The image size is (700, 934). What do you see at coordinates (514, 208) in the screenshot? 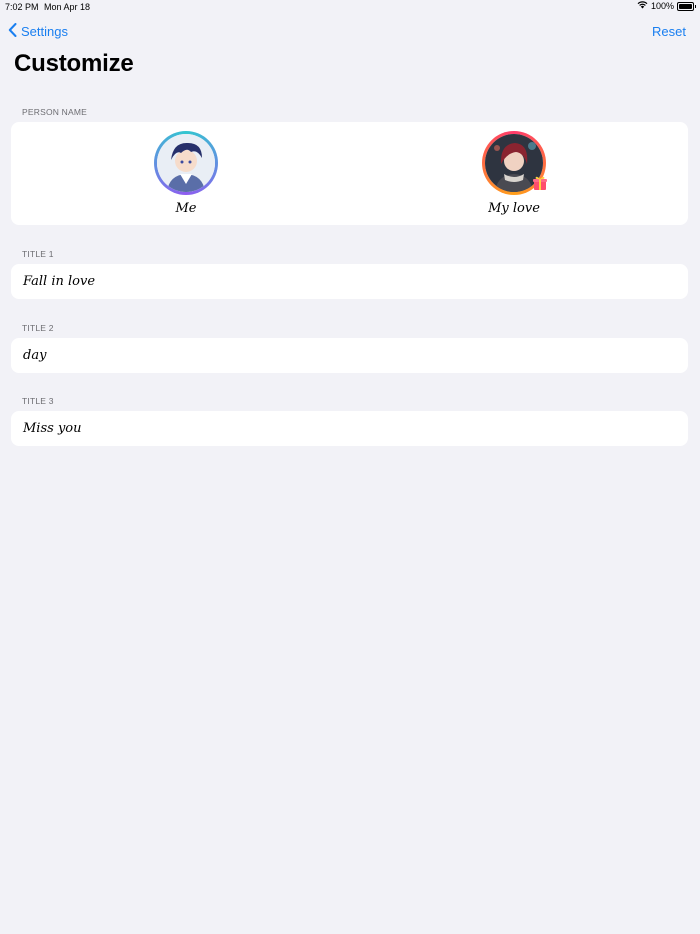
I see `person-name-my-love: My love` at bounding box center [514, 208].